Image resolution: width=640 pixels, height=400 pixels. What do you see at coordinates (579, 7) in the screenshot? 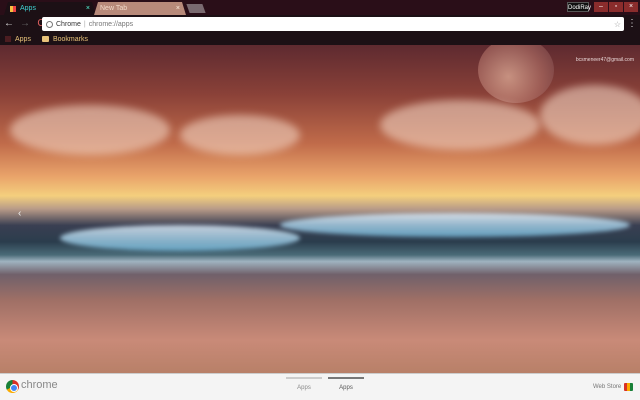
I see `profile-button: DodiRay` at bounding box center [579, 7].